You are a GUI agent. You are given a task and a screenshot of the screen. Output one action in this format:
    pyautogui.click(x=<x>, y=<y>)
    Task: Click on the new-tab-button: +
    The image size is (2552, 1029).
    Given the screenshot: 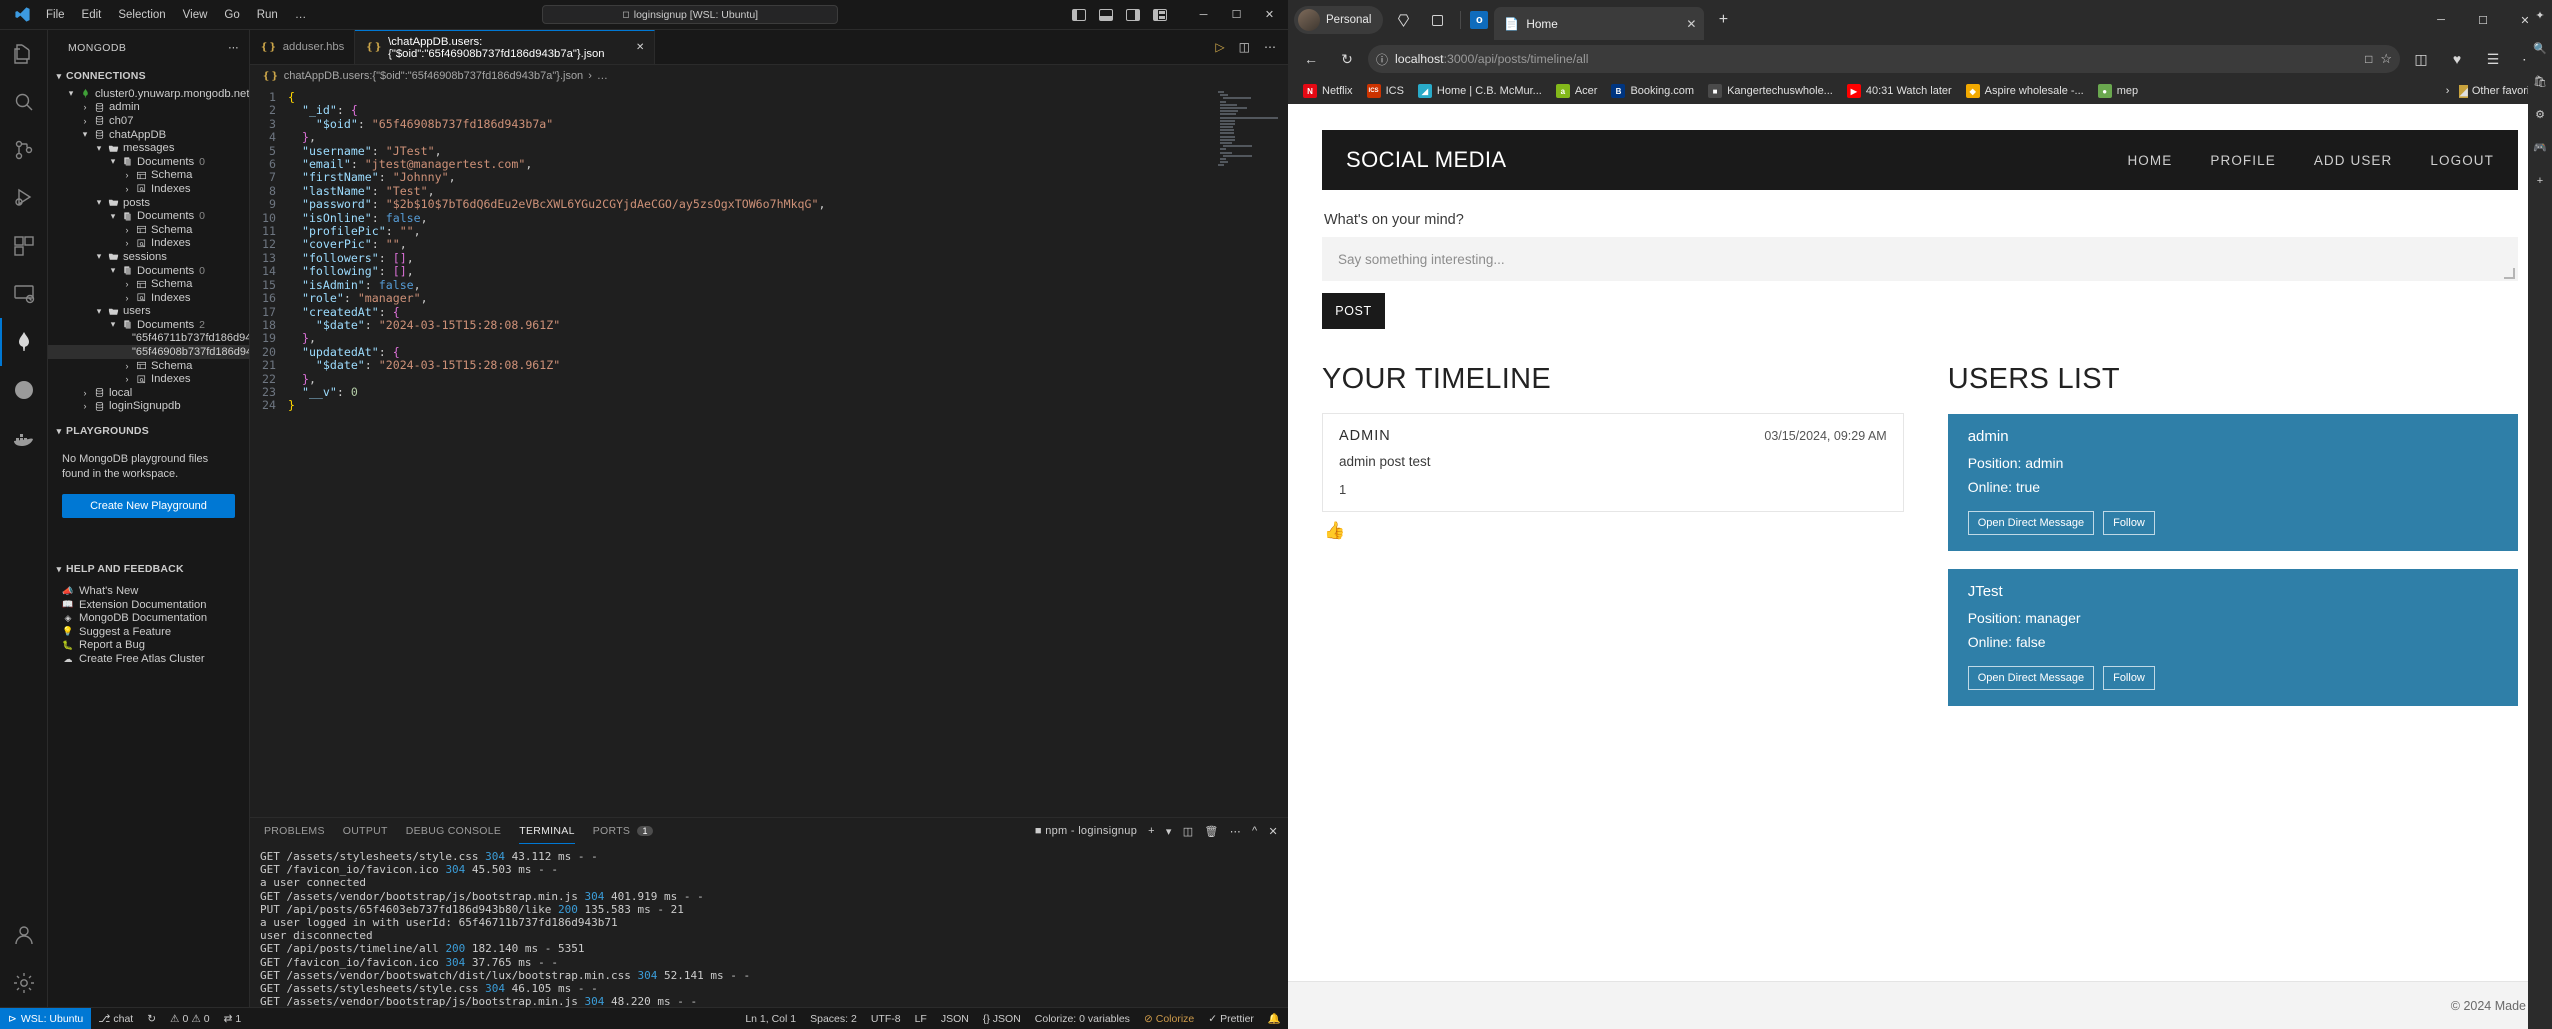 What is the action you would take?
    pyautogui.click(x=1723, y=20)
    